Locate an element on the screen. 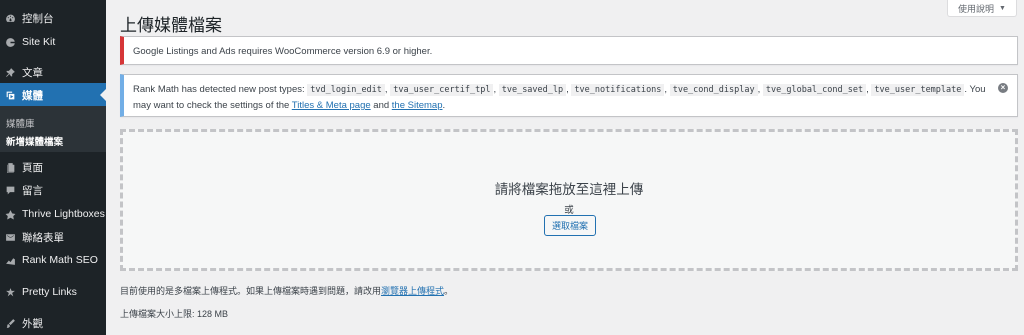 The image size is (1024, 335). dashboard-icon is located at coordinates (10, 18).